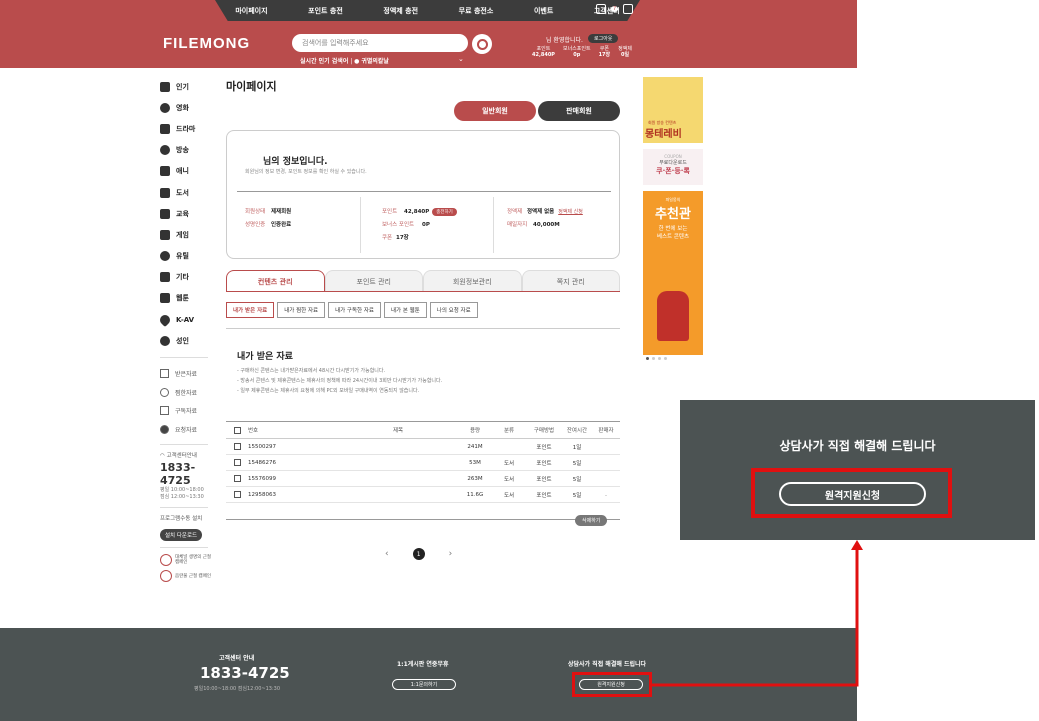 The height and width of the screenshot is (721, 1039). What do you see at coordinates (851, 493) in the screenshot?
I see `highlight-box-popup` at bounding box center [851, 493].